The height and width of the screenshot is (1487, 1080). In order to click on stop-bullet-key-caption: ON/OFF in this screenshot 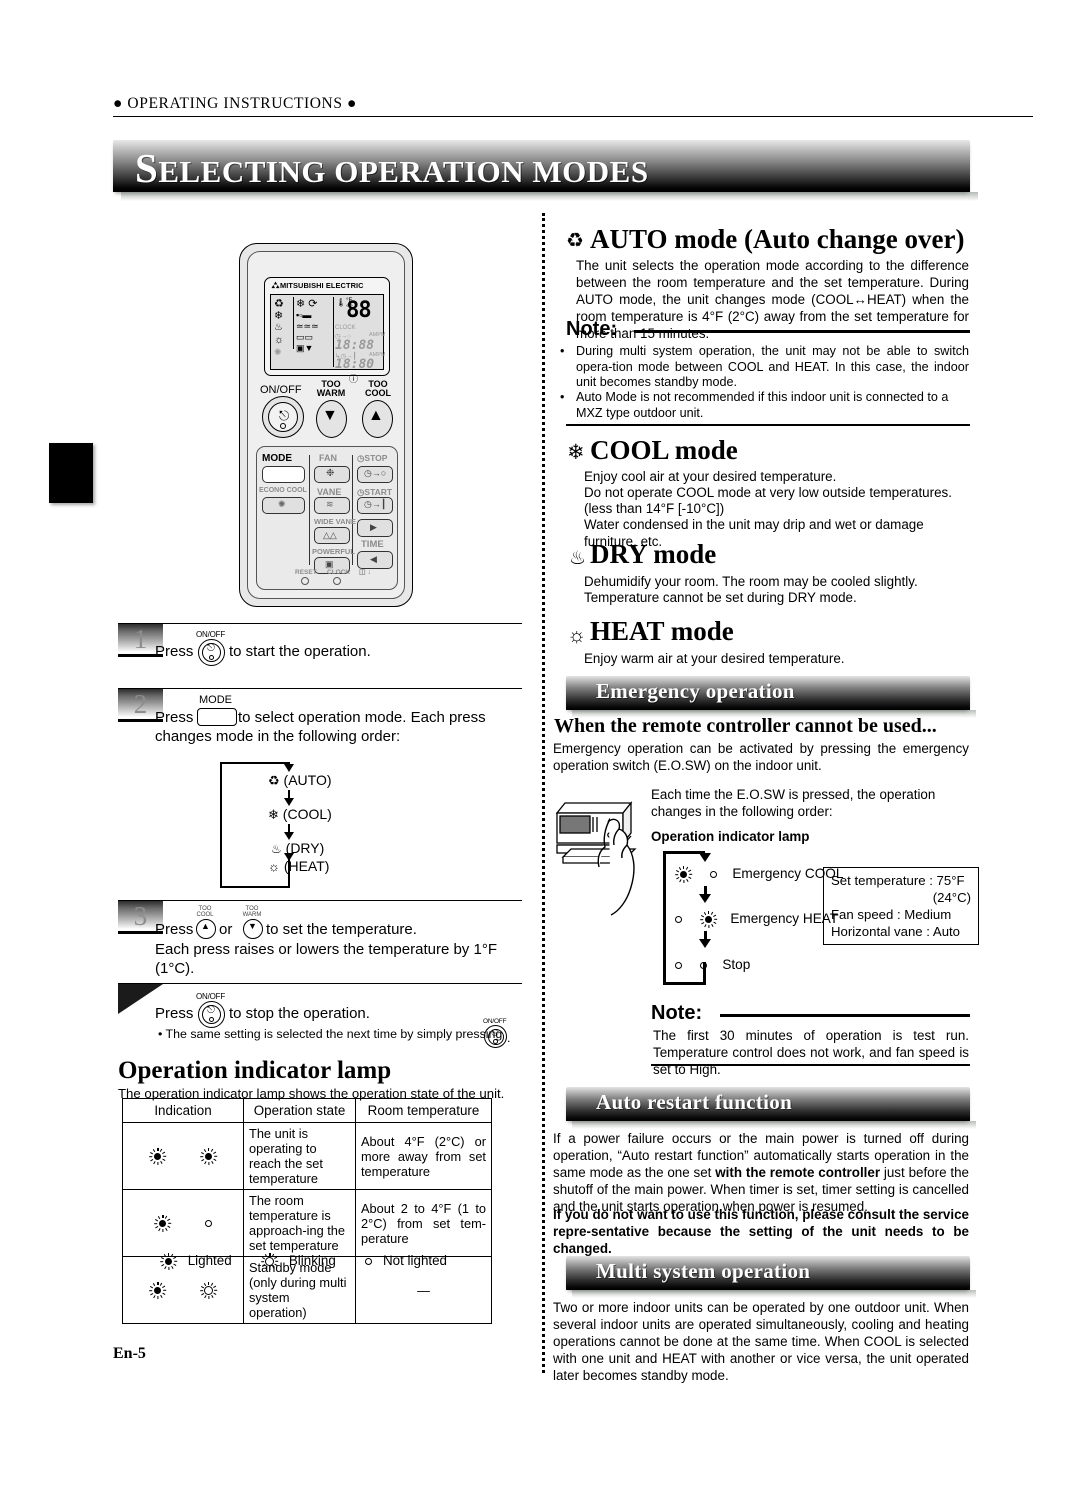, I will do `click(495, 1021)`.